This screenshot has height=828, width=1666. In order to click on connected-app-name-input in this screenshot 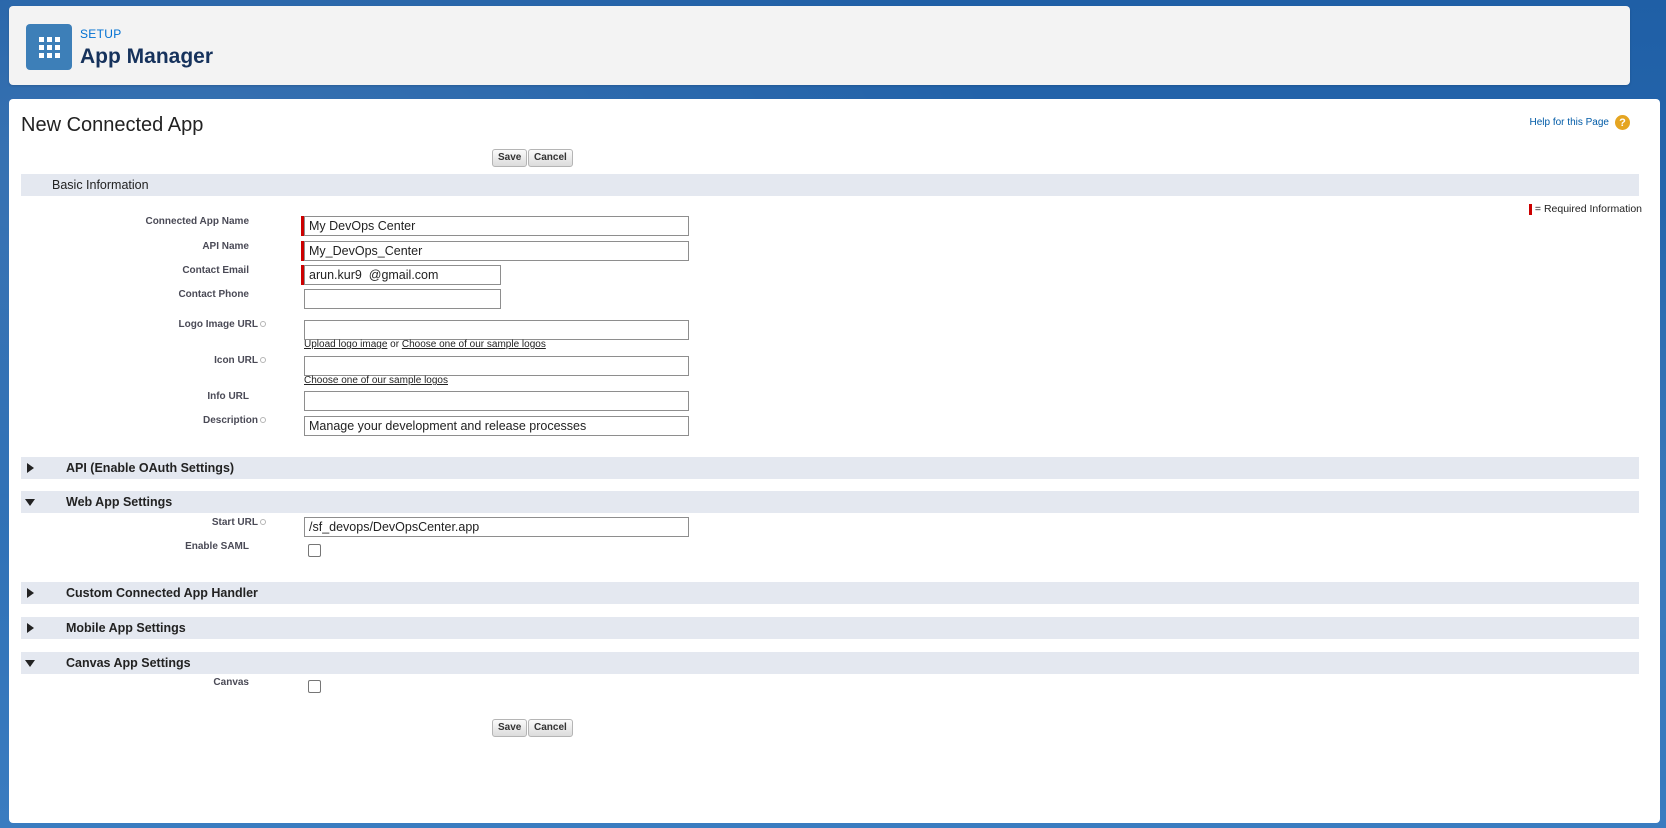, I will do `click(496, 226)`.